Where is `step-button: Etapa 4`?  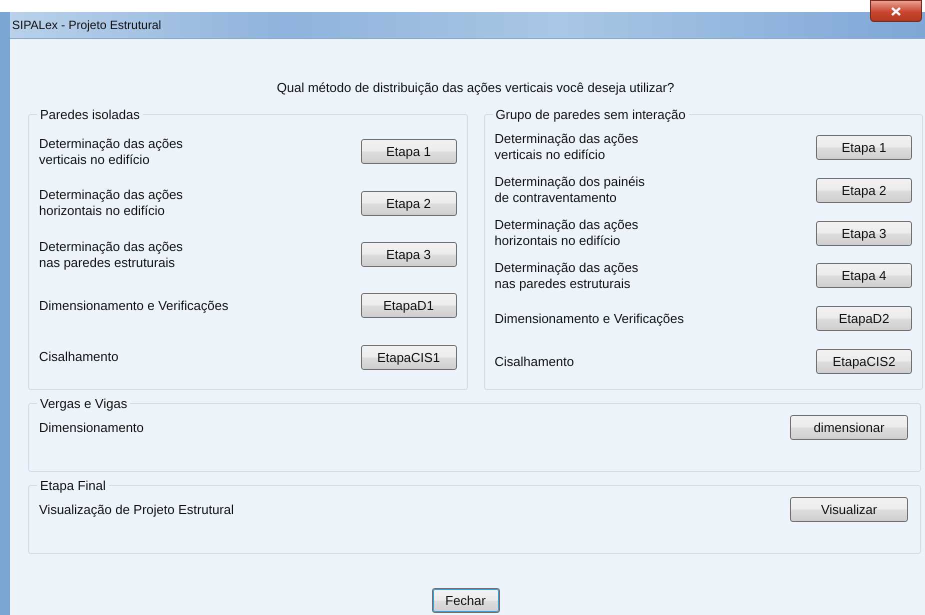 step-button: Etapa 4 is located at coordinates (864, 275).